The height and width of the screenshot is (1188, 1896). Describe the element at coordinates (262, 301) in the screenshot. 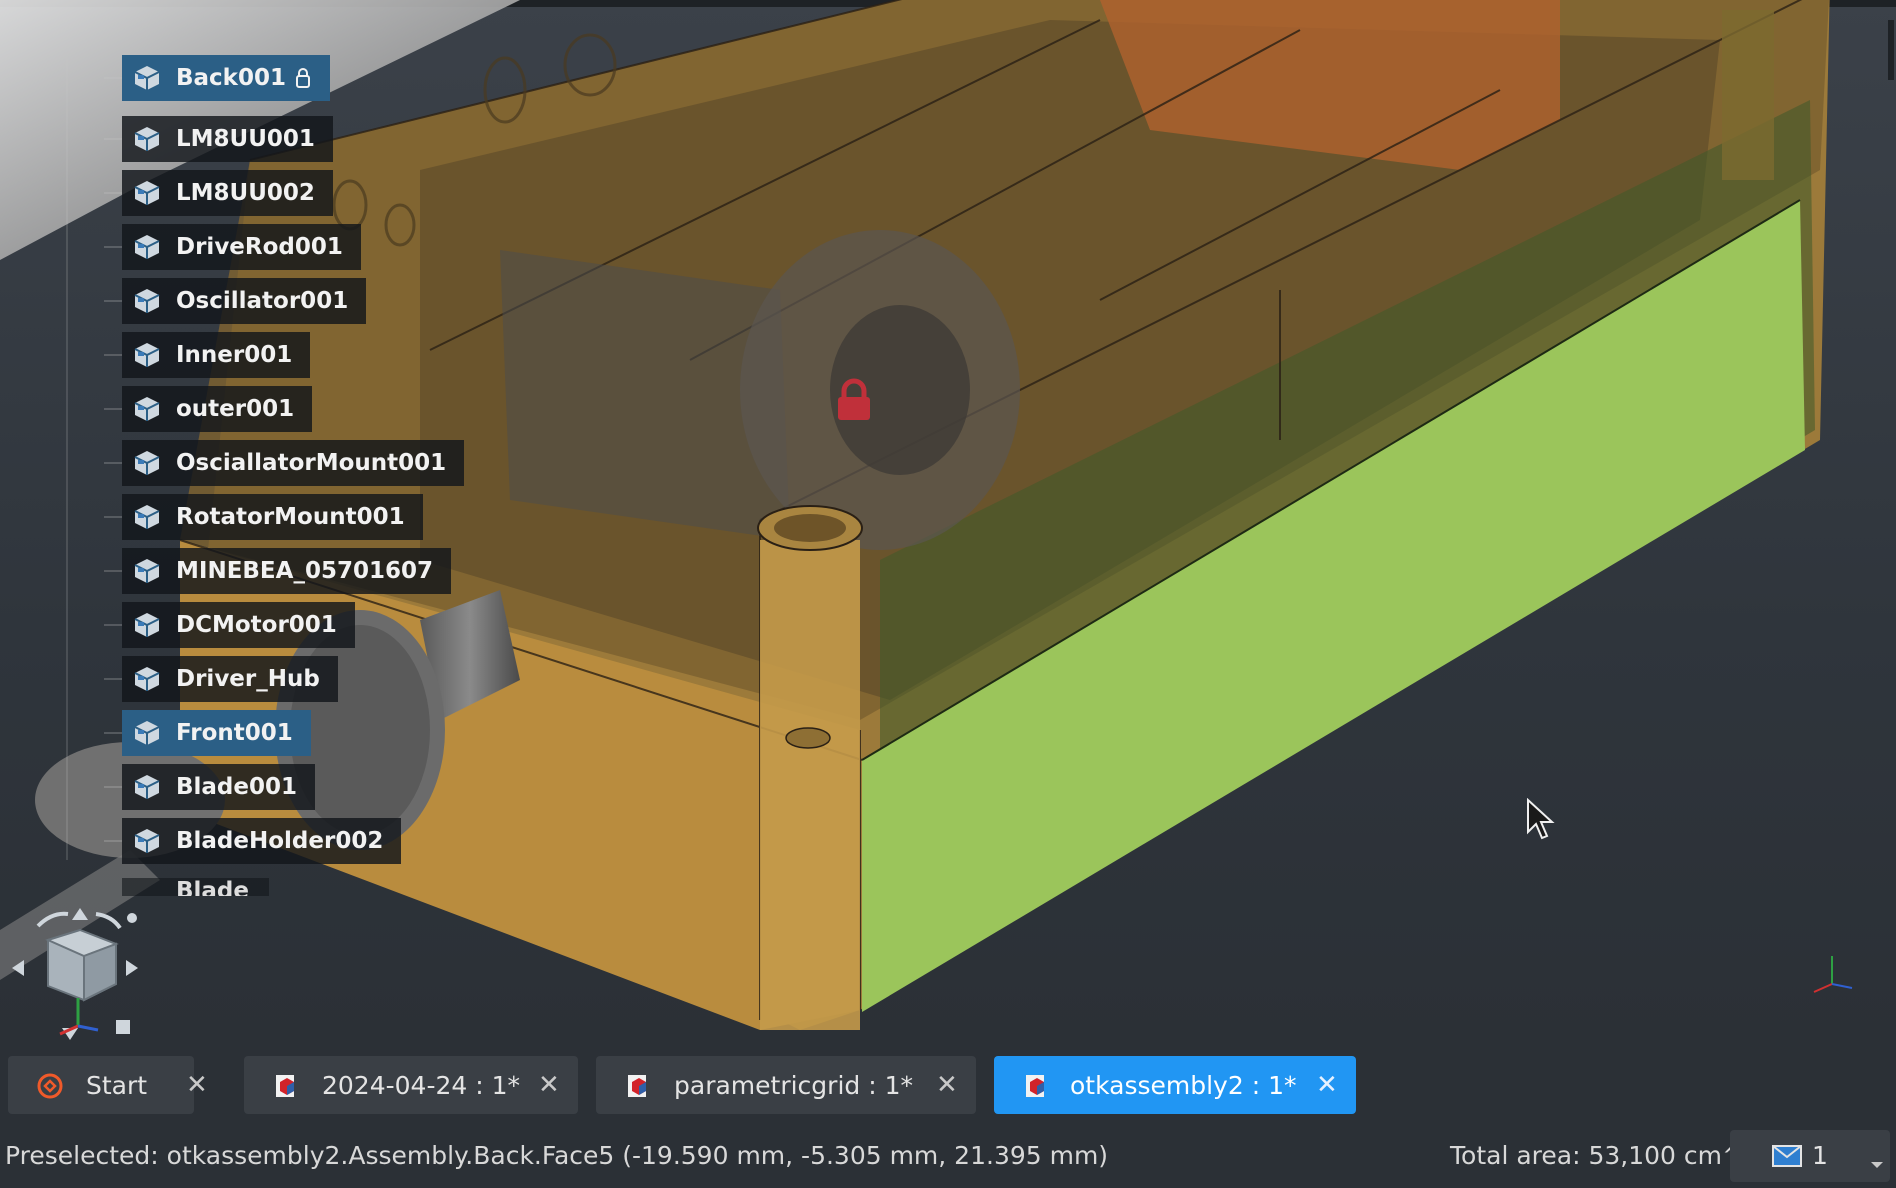

I see `tree-item-label: Oscillator001` at that location.